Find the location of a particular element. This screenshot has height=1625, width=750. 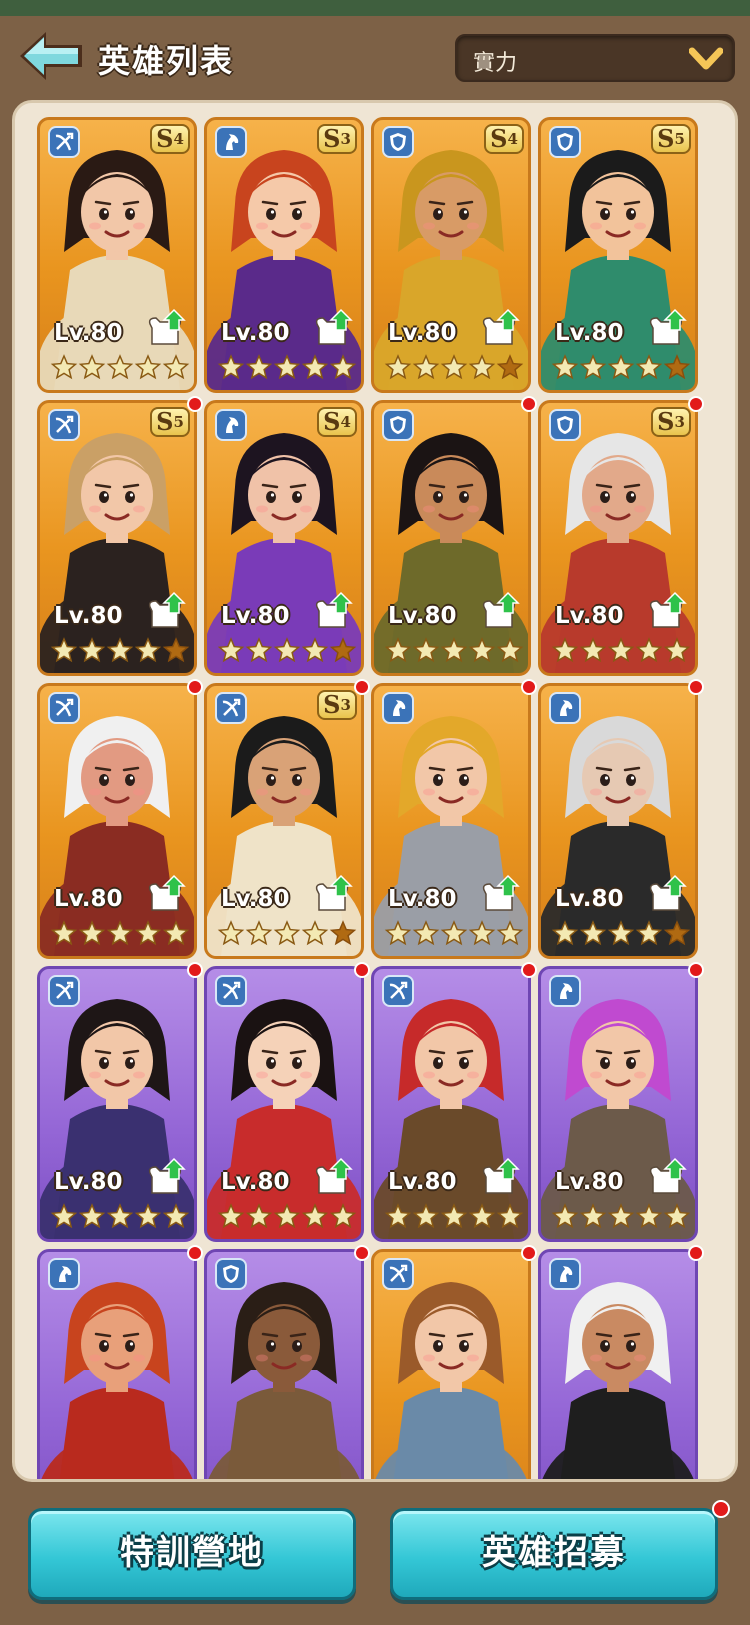

grade-badge: S3 is located at coordinates (337, 705).